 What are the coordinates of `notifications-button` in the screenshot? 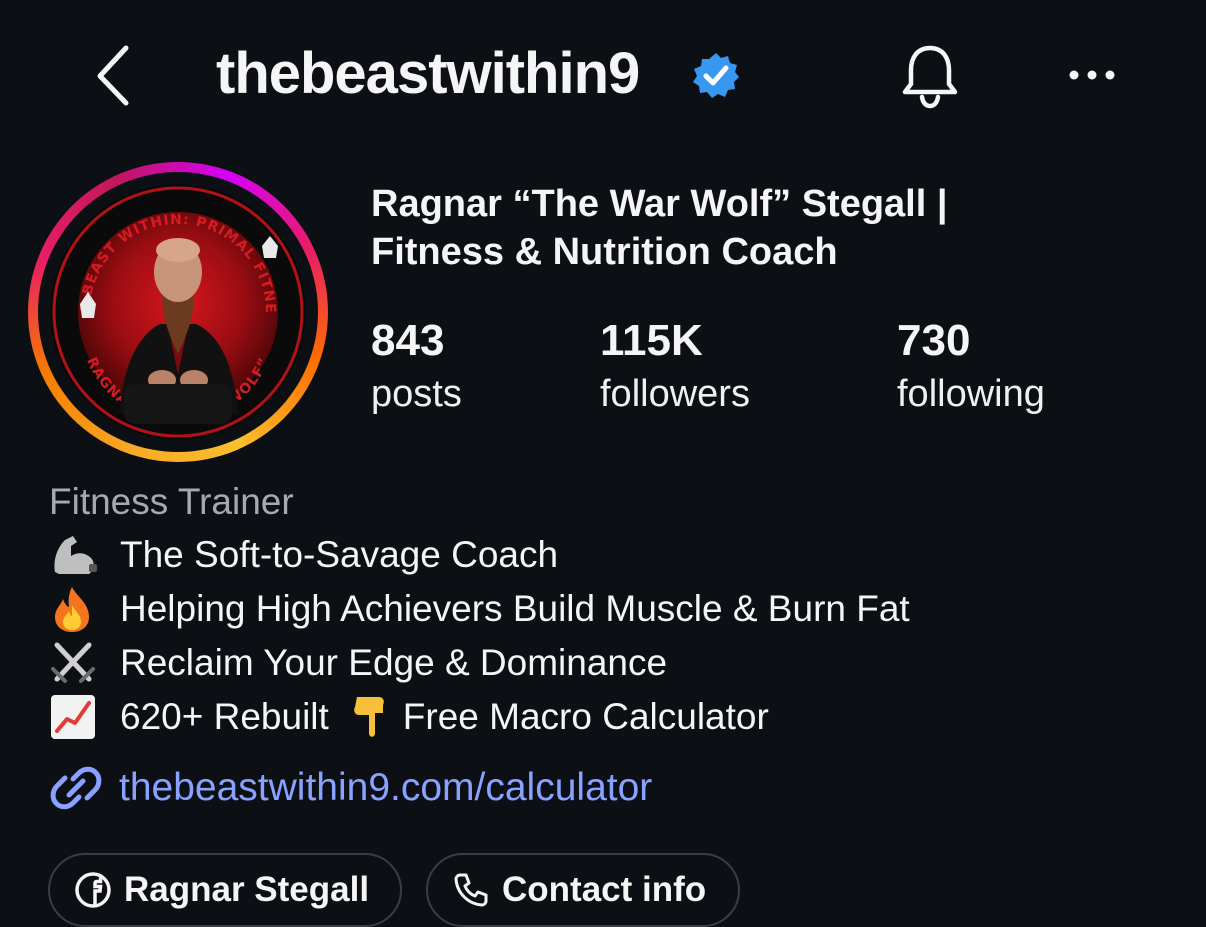 It's located at (930, 76).